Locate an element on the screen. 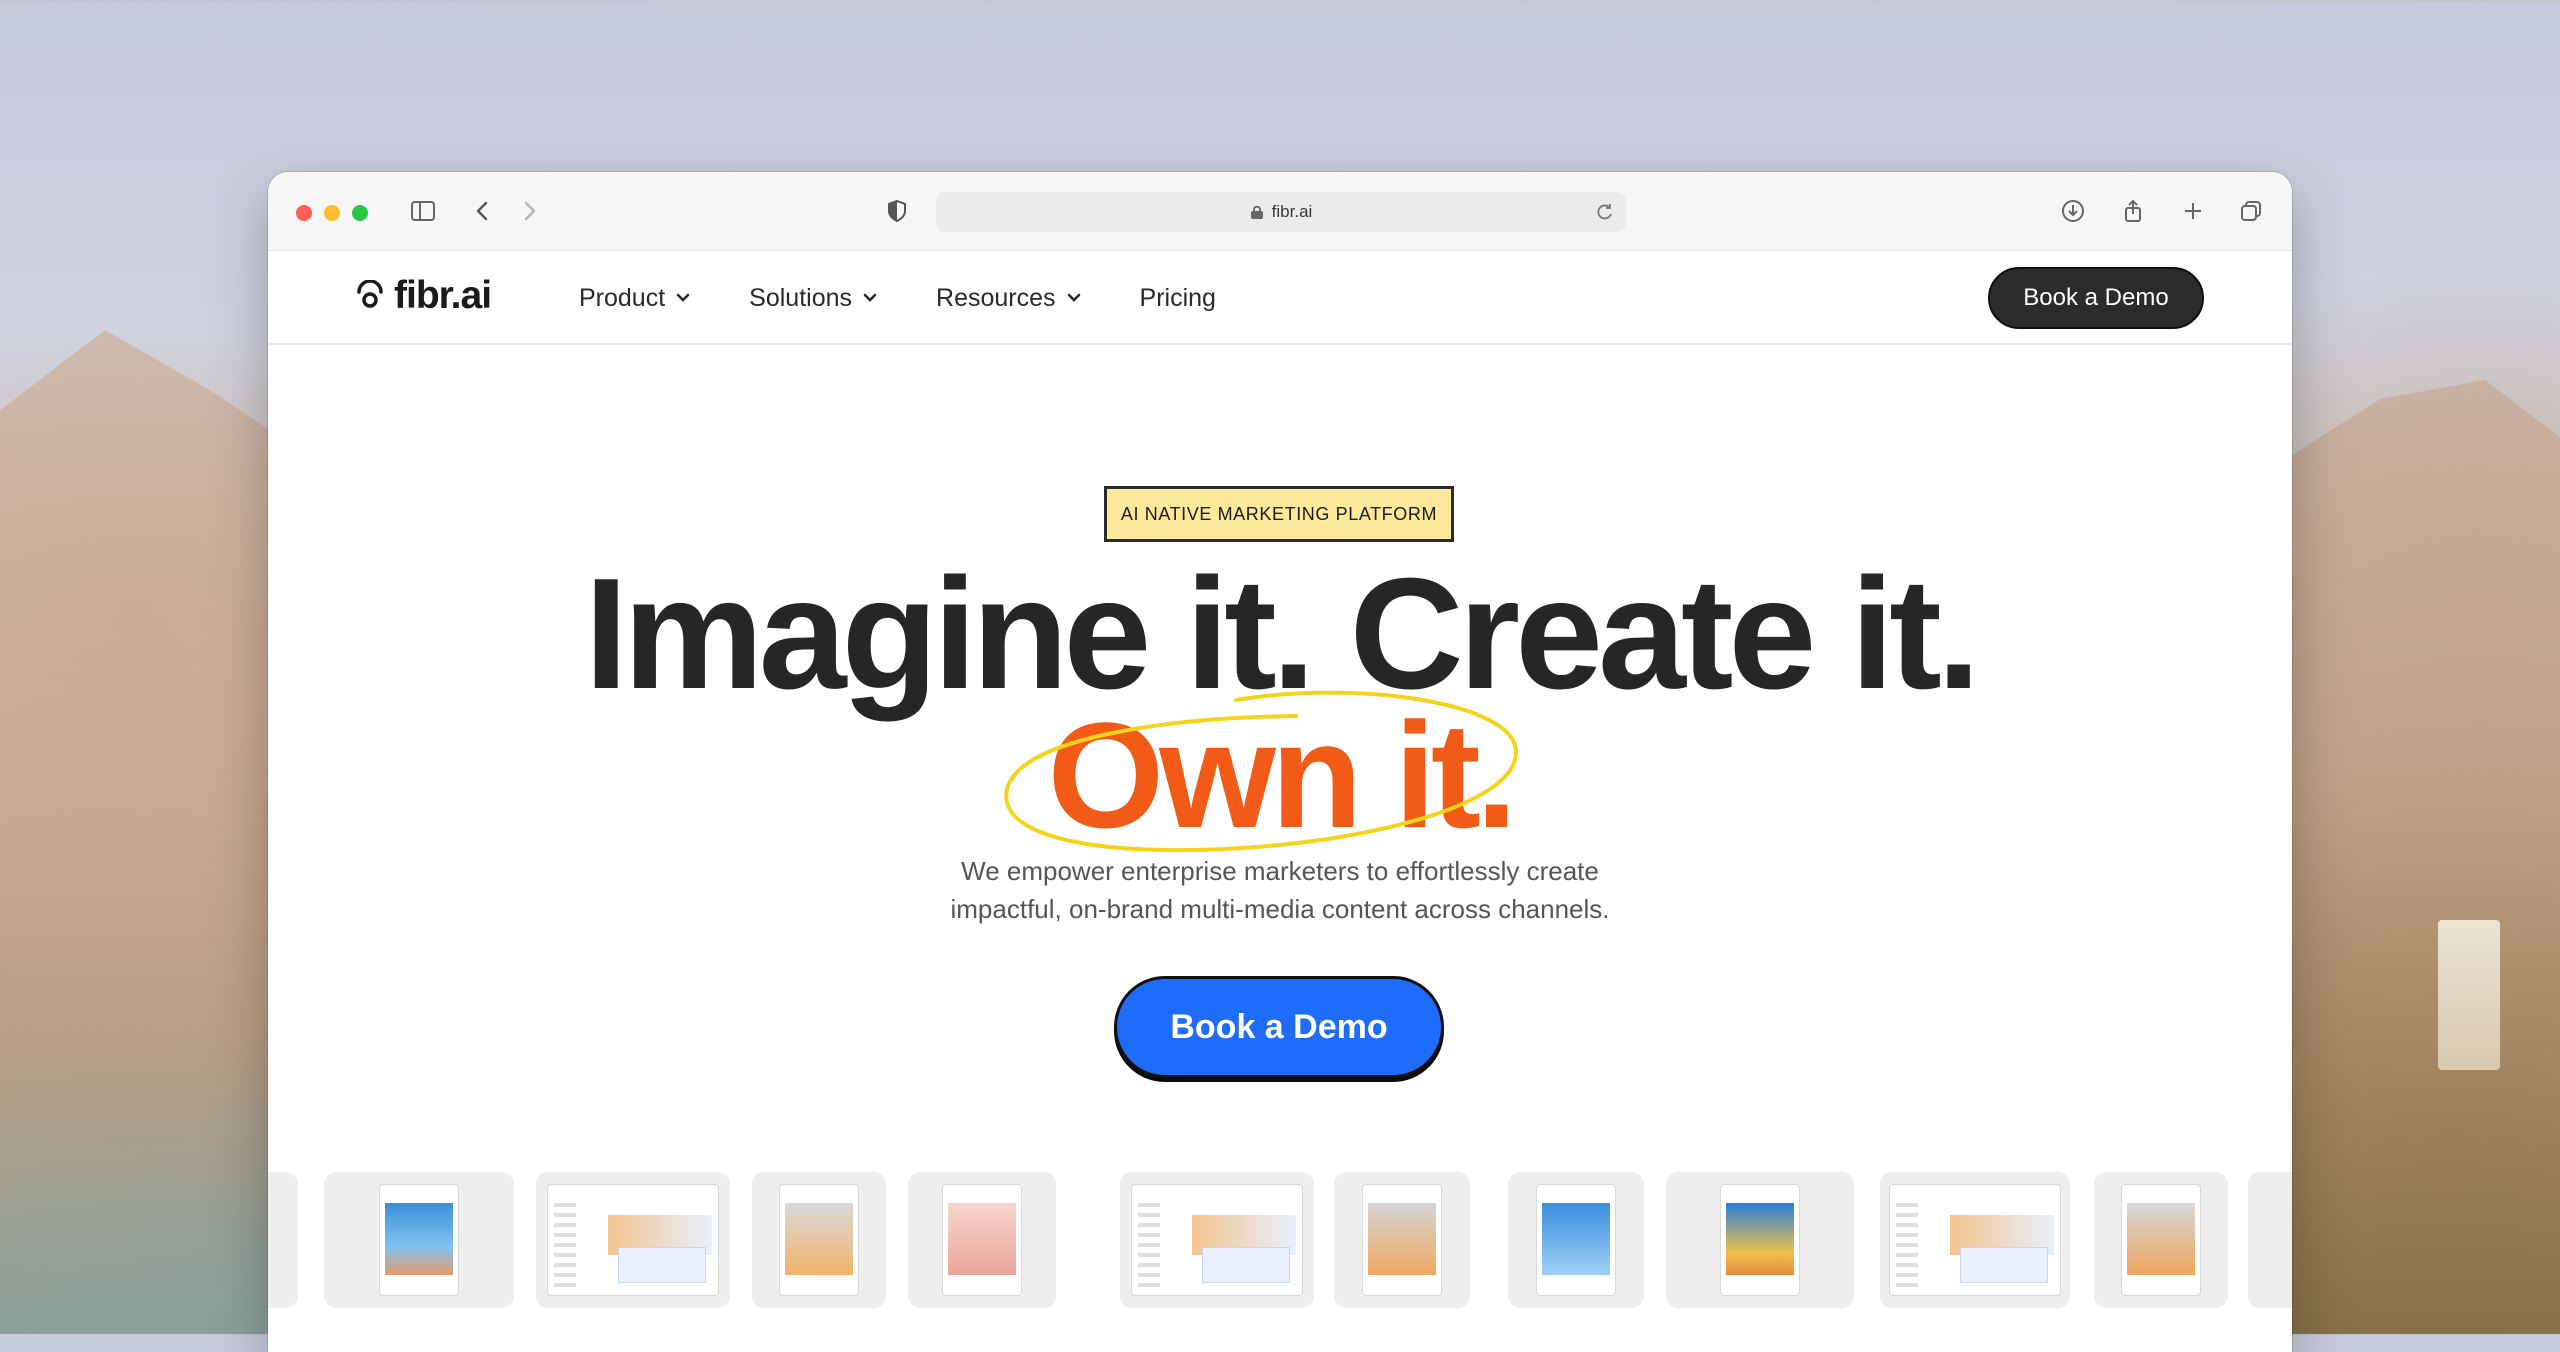  nav-product-label: Product is located at coordinates (622, 297).